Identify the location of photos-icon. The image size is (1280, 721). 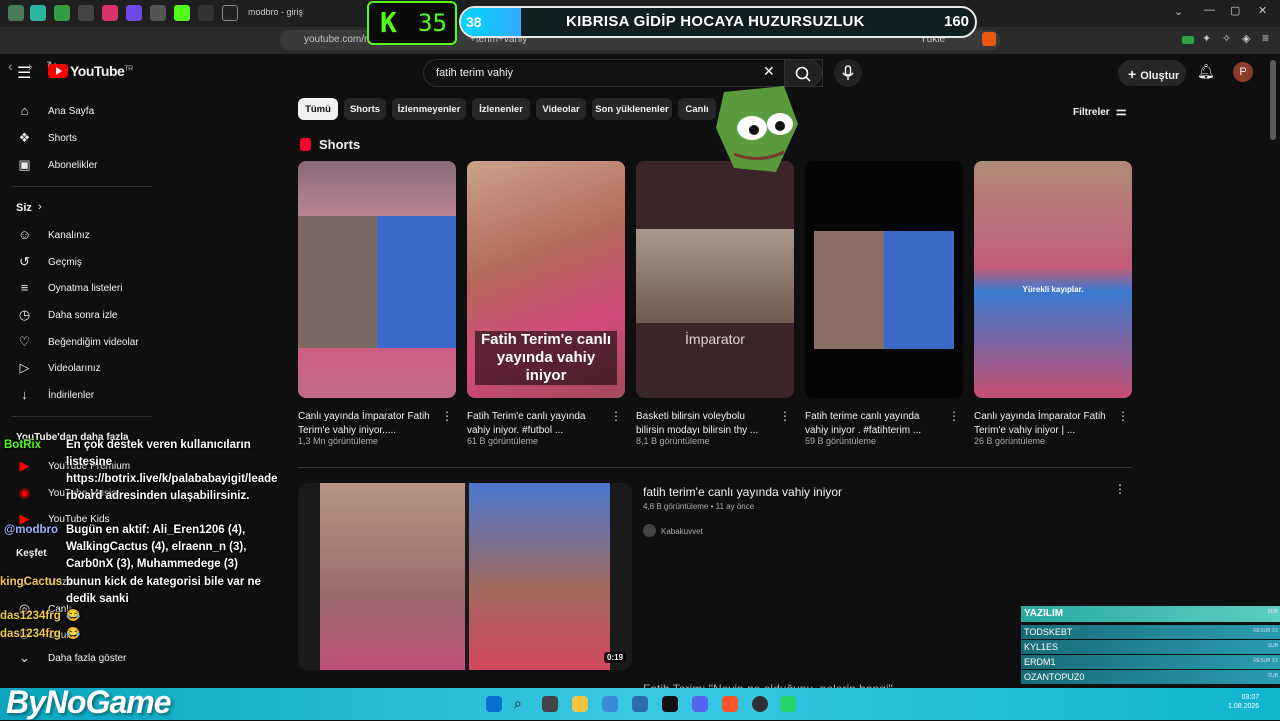
(610, 704).